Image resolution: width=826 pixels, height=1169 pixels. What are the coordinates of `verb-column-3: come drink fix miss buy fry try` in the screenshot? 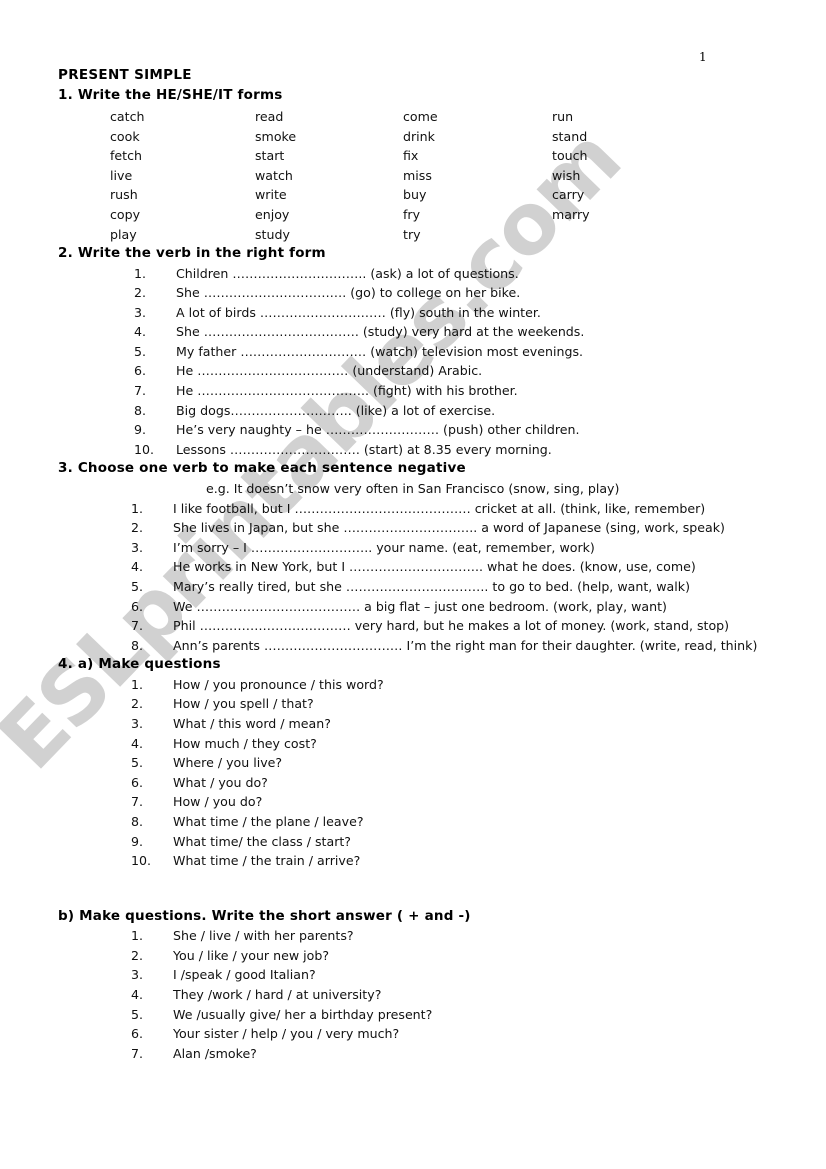 It's located at (420, 175).